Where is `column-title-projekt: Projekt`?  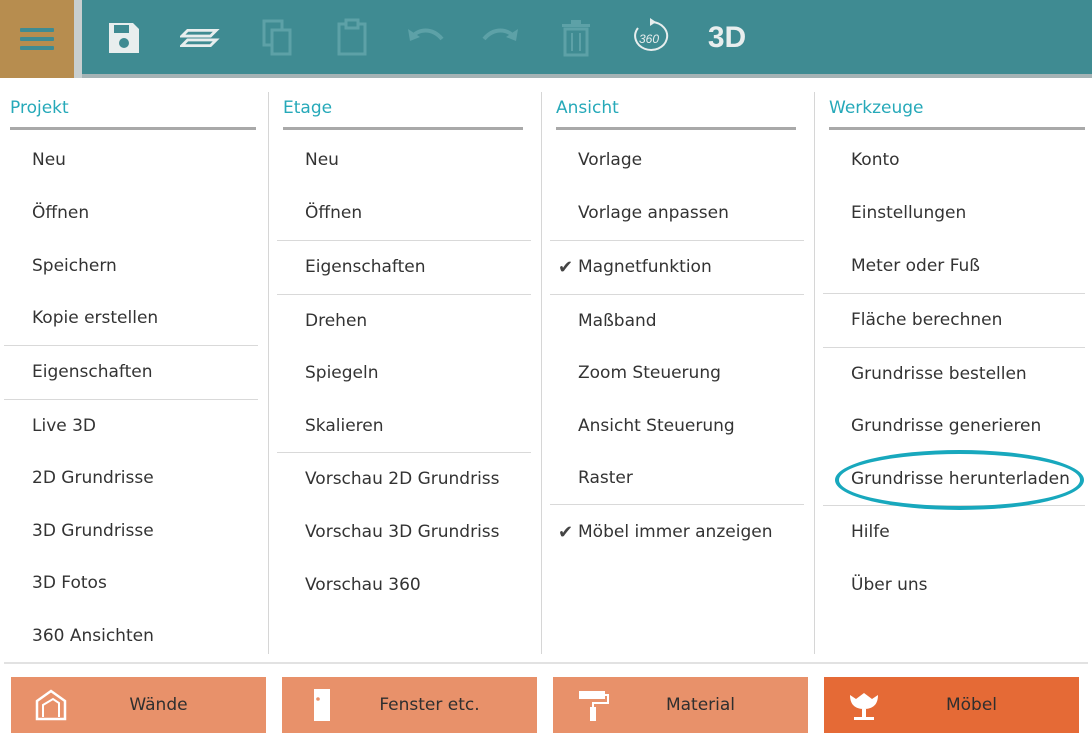 column-title-projekt: Projekt is located at coordinates (39, 108).